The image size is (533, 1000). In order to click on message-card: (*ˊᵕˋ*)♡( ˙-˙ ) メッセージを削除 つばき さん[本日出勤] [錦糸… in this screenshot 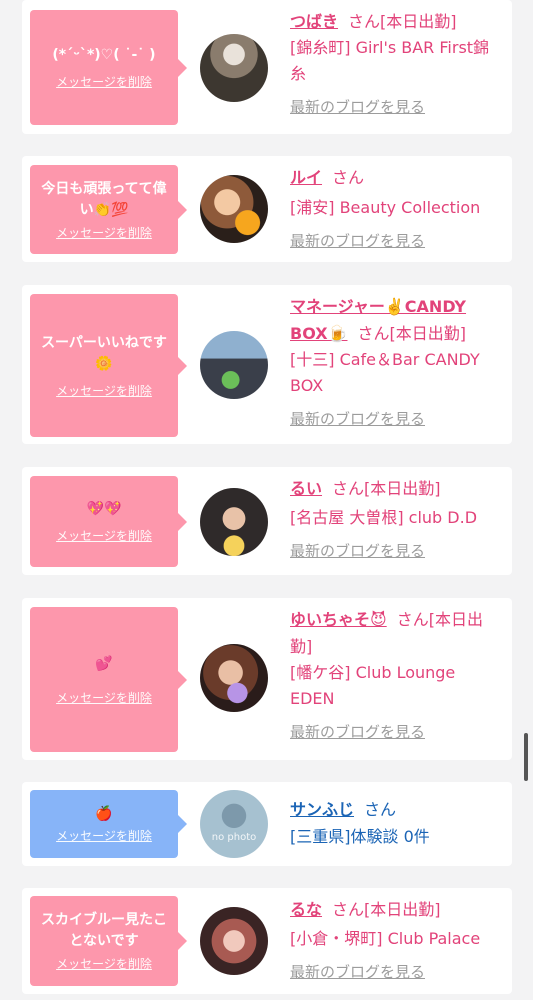, I will do `click(267, 67)`.